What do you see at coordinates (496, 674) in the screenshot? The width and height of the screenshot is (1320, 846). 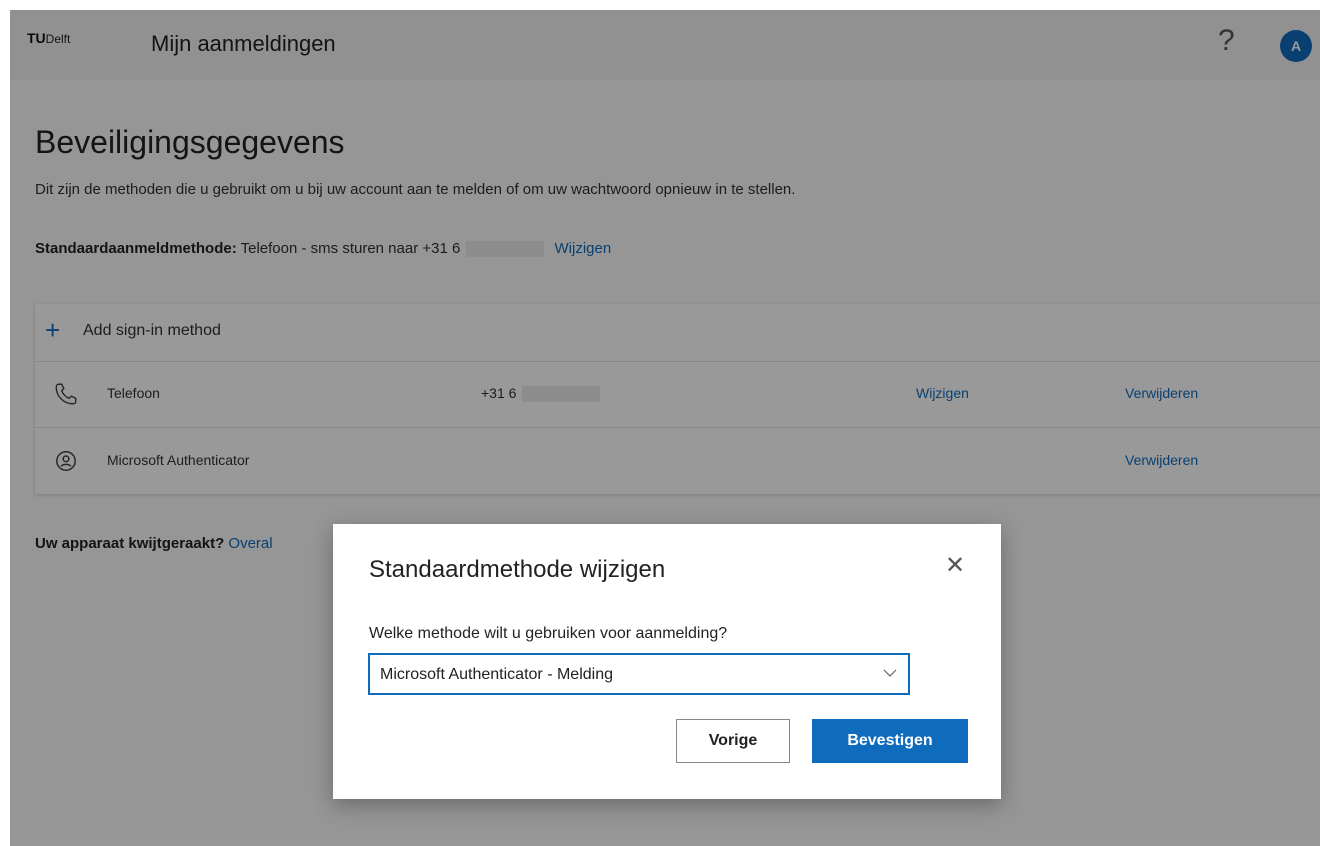 I see `method-select-value: Microsoft Authenticator - Melding` at bounding box center [496, 674].